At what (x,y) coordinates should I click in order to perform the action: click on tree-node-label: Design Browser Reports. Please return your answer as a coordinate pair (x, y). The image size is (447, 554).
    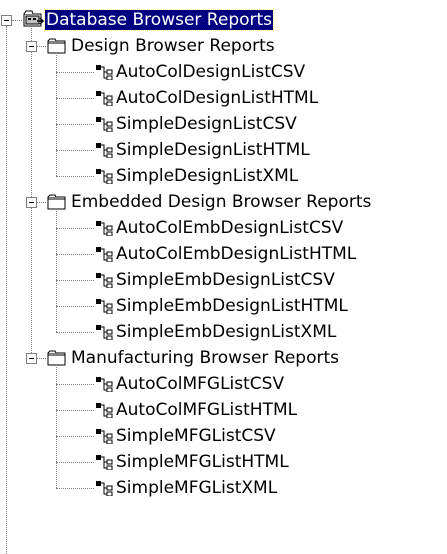
    Looking at the image, I should click on (173, 46).